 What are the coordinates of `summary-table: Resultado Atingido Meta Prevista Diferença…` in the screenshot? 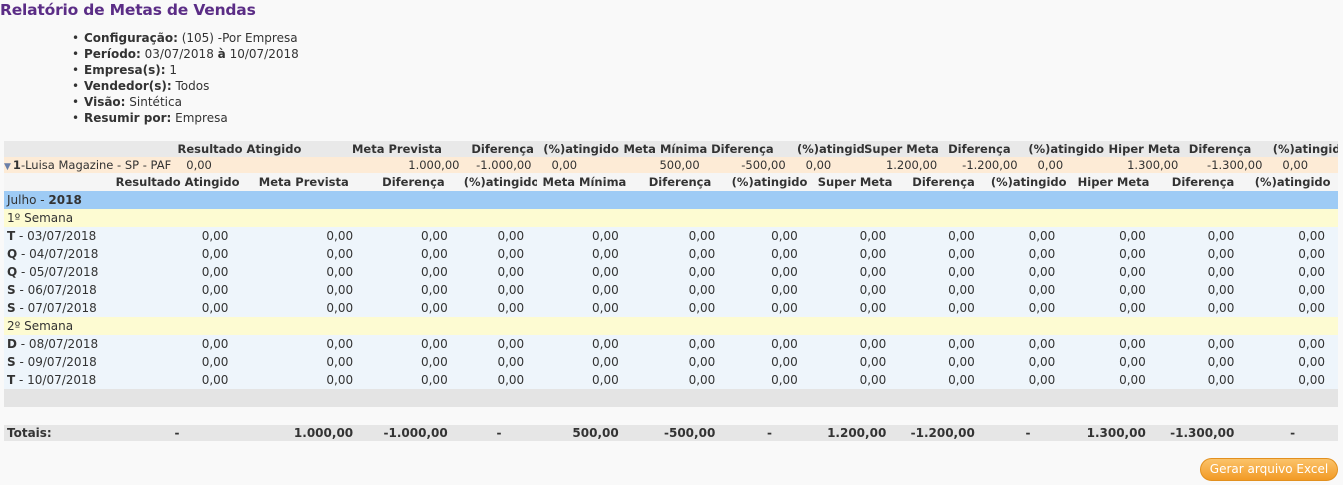 It's located at (671, 157).